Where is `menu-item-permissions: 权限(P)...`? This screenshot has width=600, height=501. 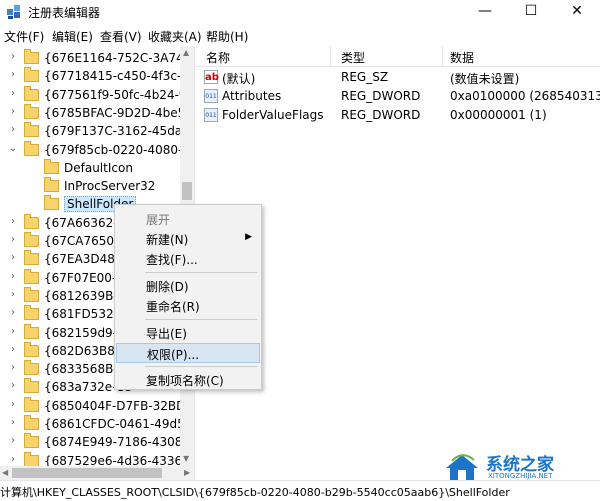
menu-item-permissions: 权限(P)... is located at coordinates (188, 353).